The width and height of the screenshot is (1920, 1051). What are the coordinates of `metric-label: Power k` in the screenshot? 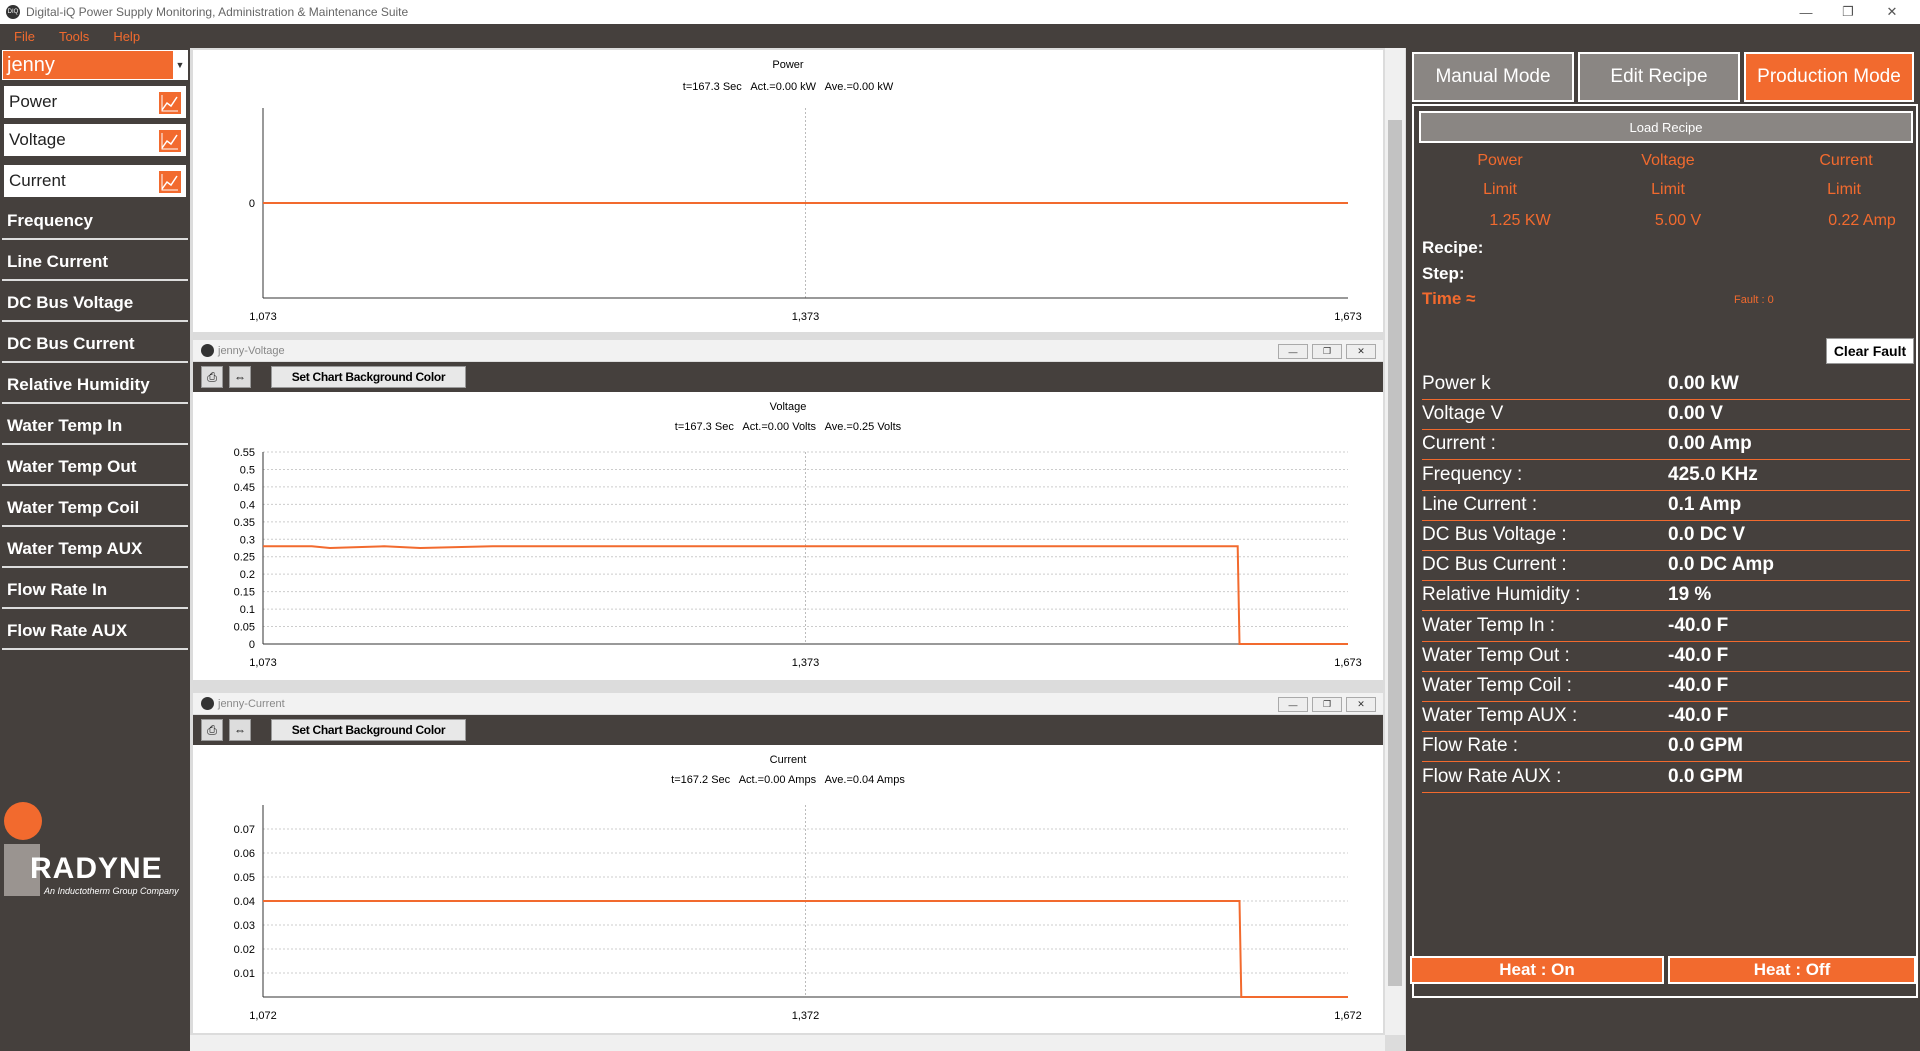 It's located at (1456, 383).